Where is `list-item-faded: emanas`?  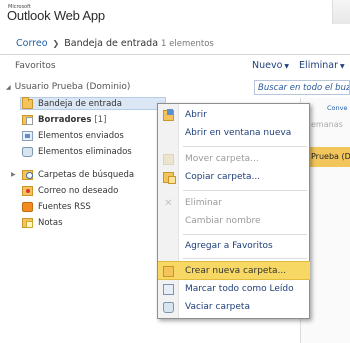
list-item-faded: emanas is located at coordinates (327, 124).